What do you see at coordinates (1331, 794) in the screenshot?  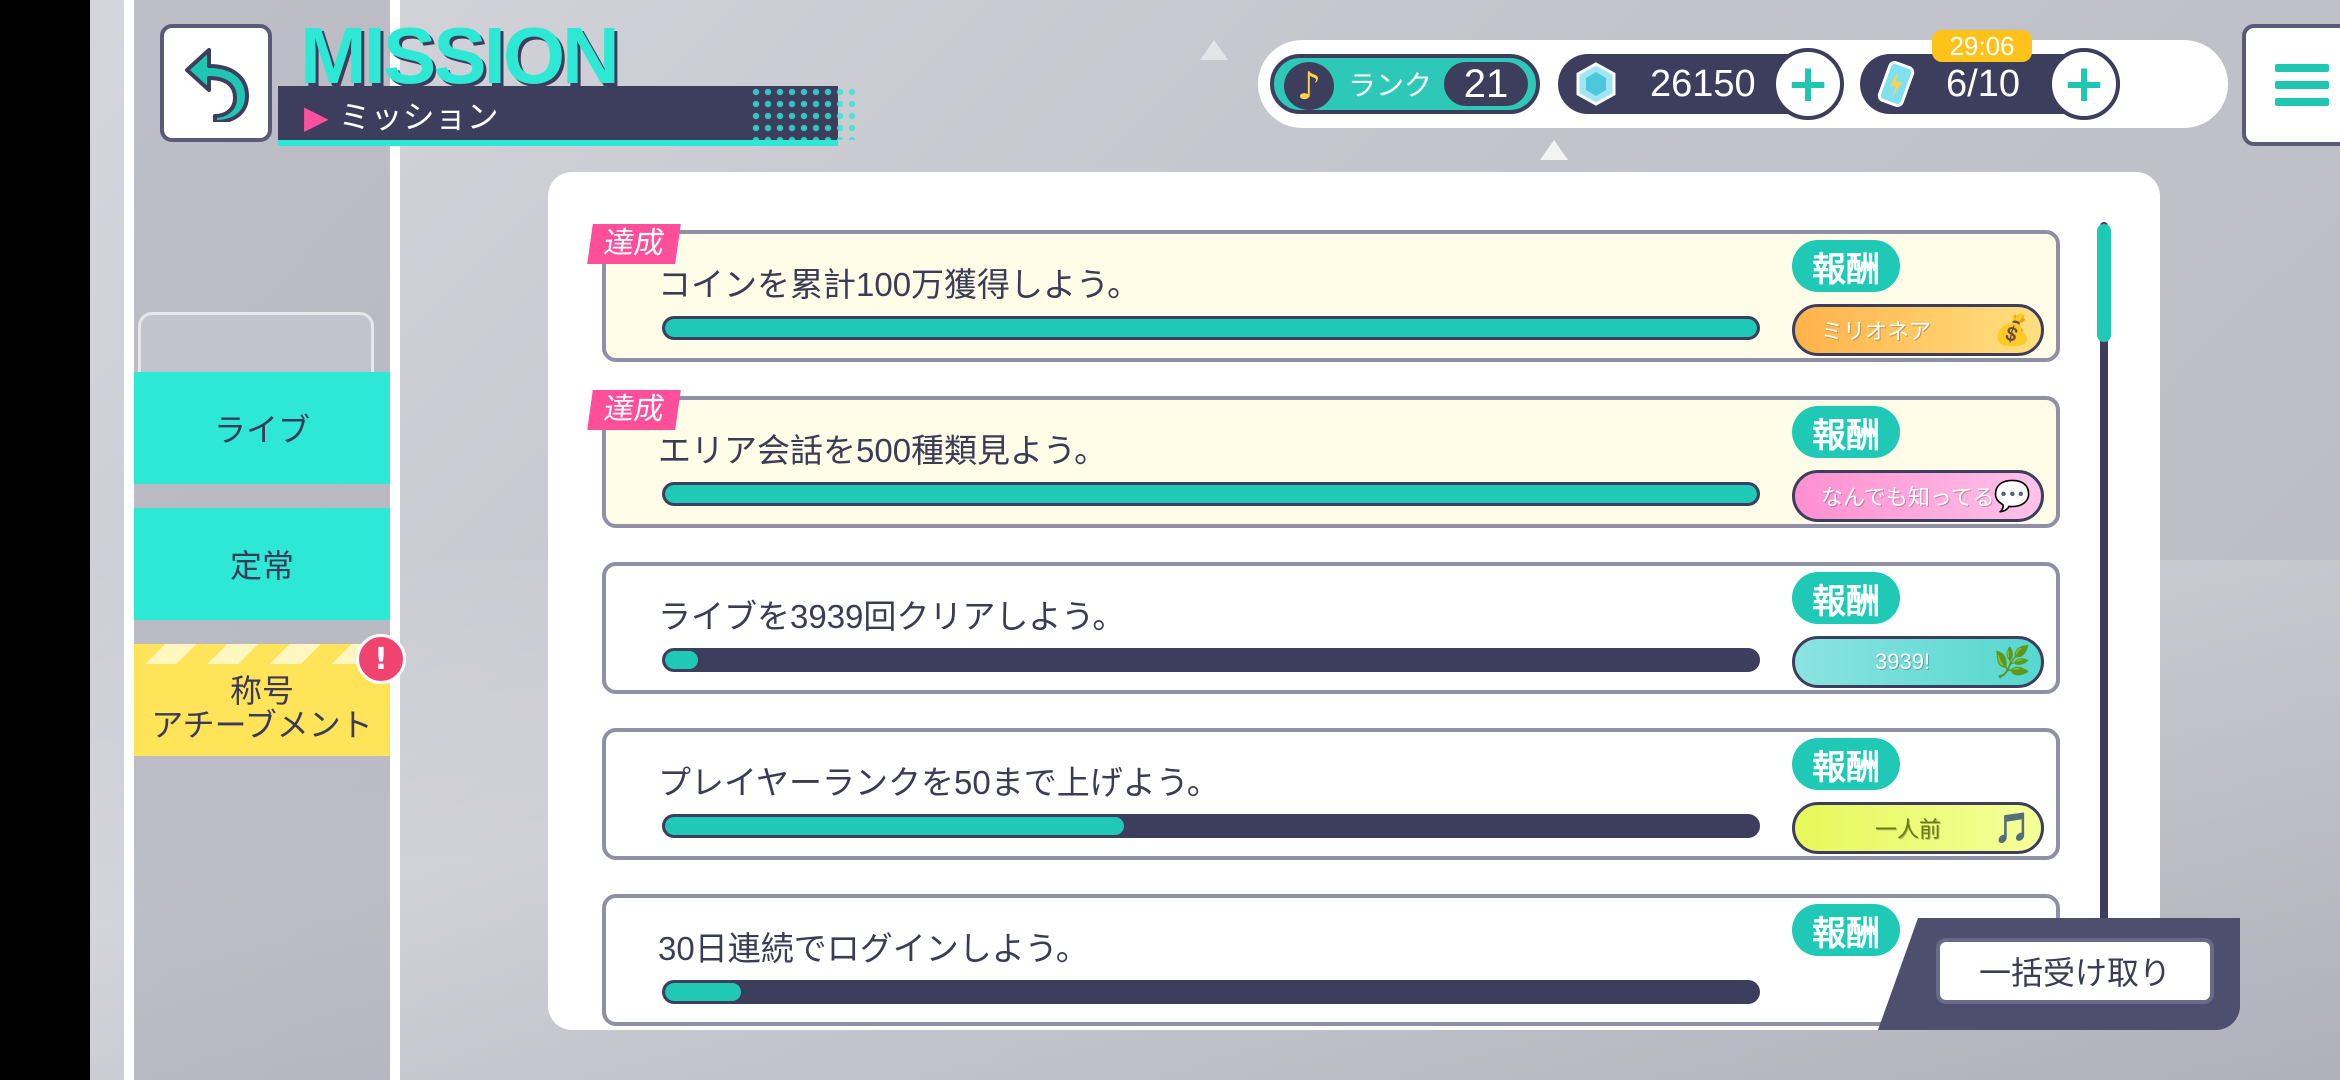 I see `mission-card: プレイヤーランクを50まで上げよう。 報酬 一人前 🎵` at bounding box center [1331, 794].